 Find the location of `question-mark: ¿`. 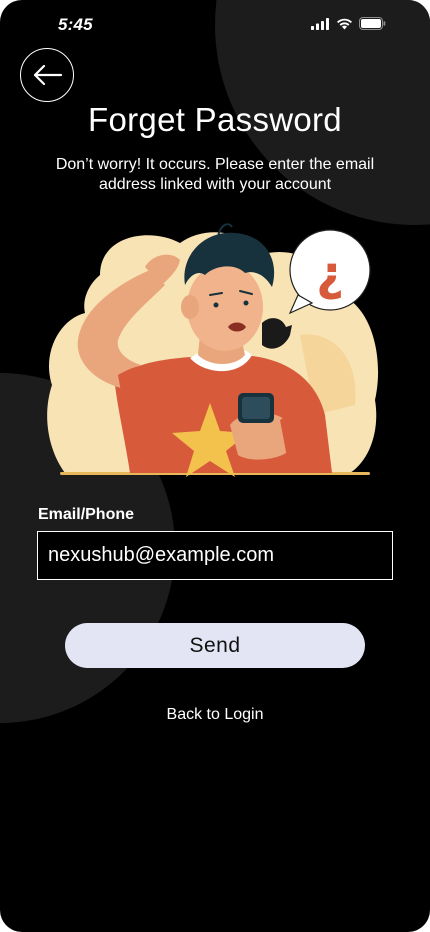

question-mark: ¿ is located at coordinates (330, 274).